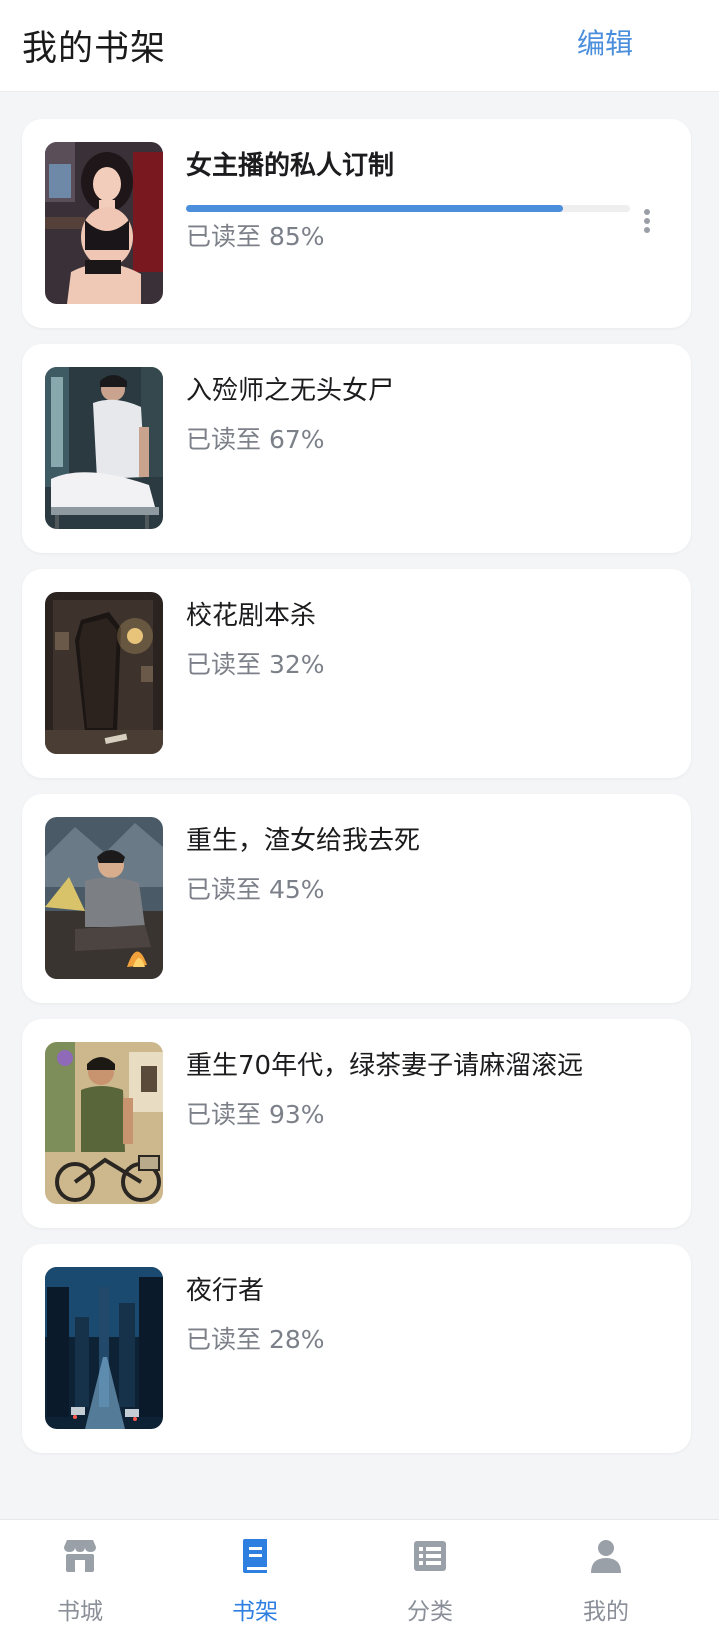 This screenshot has height=1634, width=719. What do you see at coordinates (375, 208) in the screenshot?
I see `reading-progress-fill` at bounding box center [375, 208].